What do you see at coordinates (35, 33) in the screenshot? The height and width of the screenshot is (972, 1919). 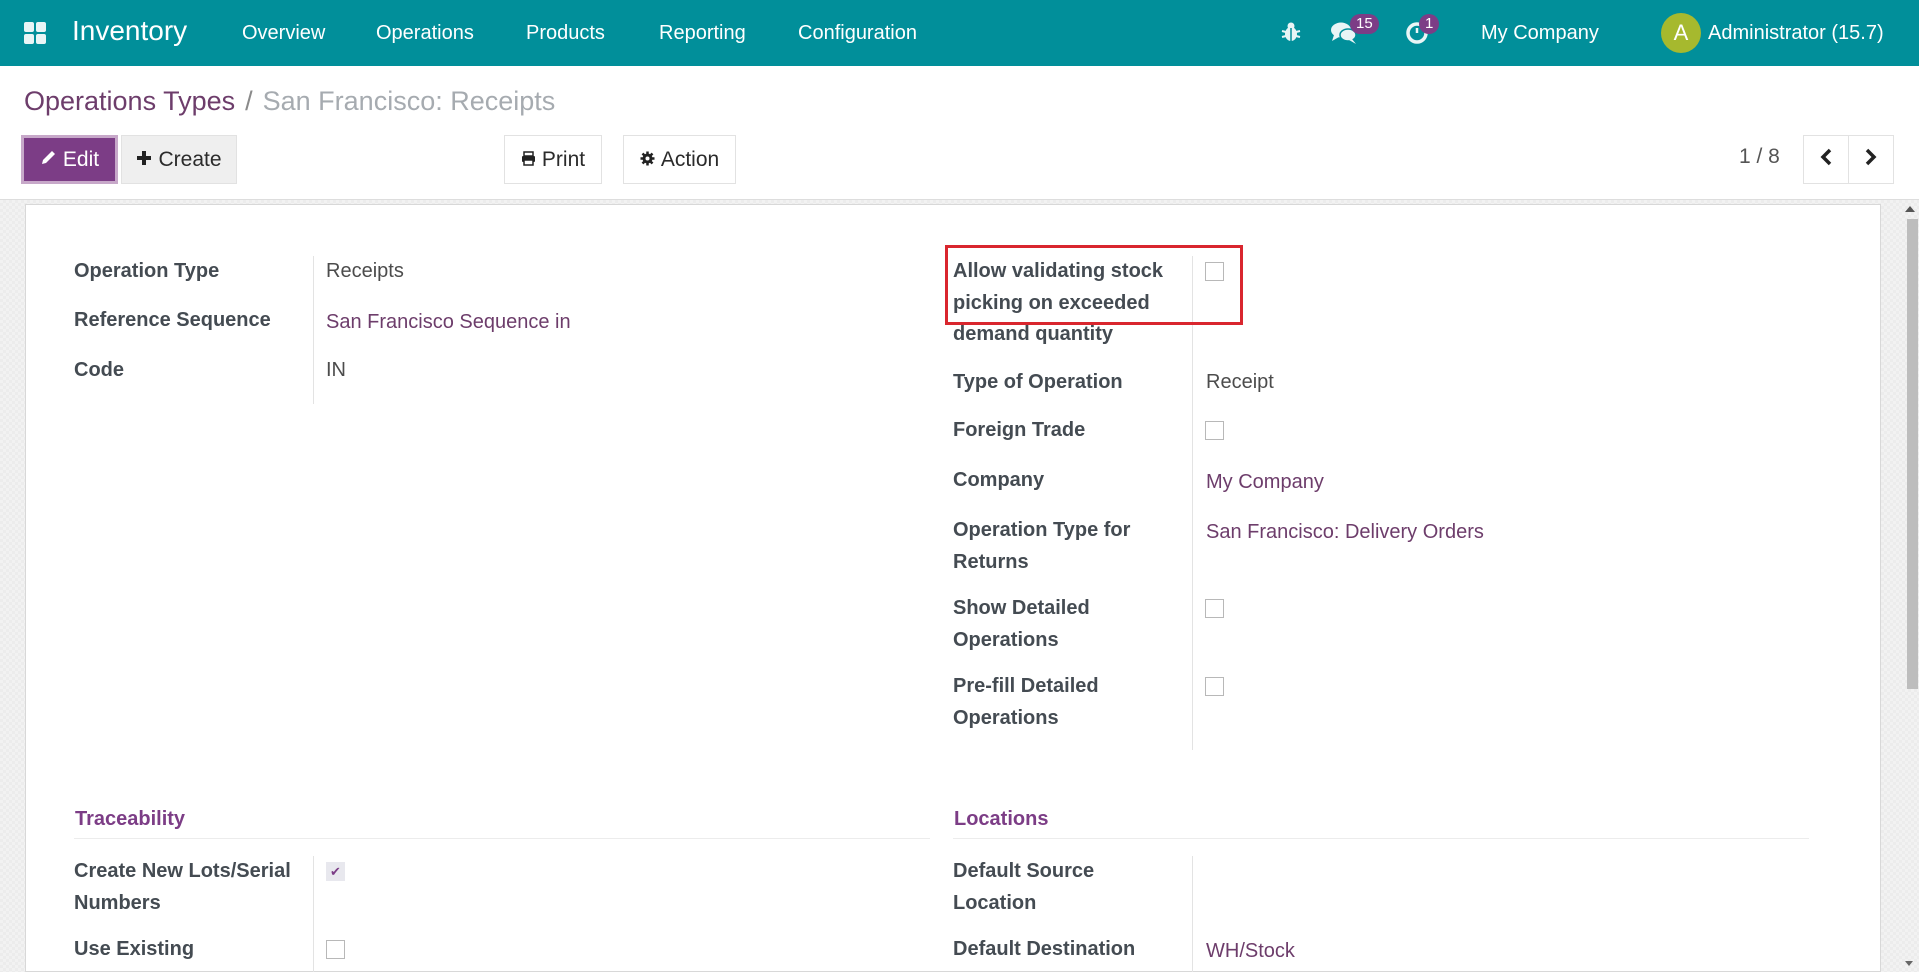 I see `apps-grid-icon` at bounding box center [35, 33].